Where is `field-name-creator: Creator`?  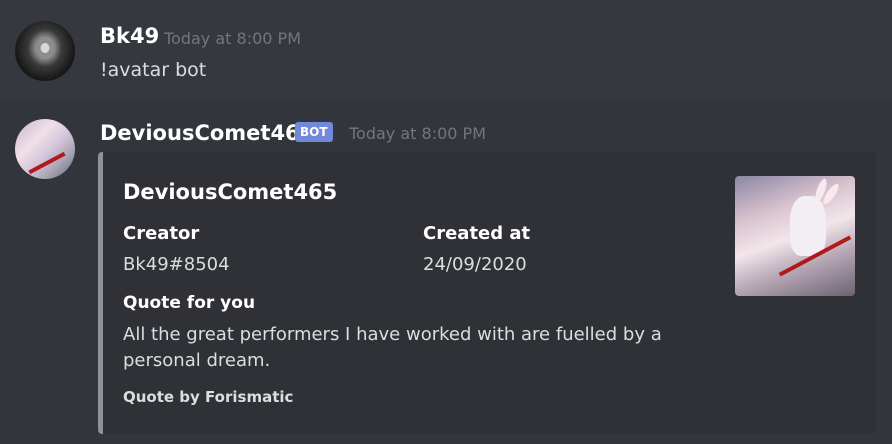
field-name-creator: Creator is located at coordinates (161, 233).